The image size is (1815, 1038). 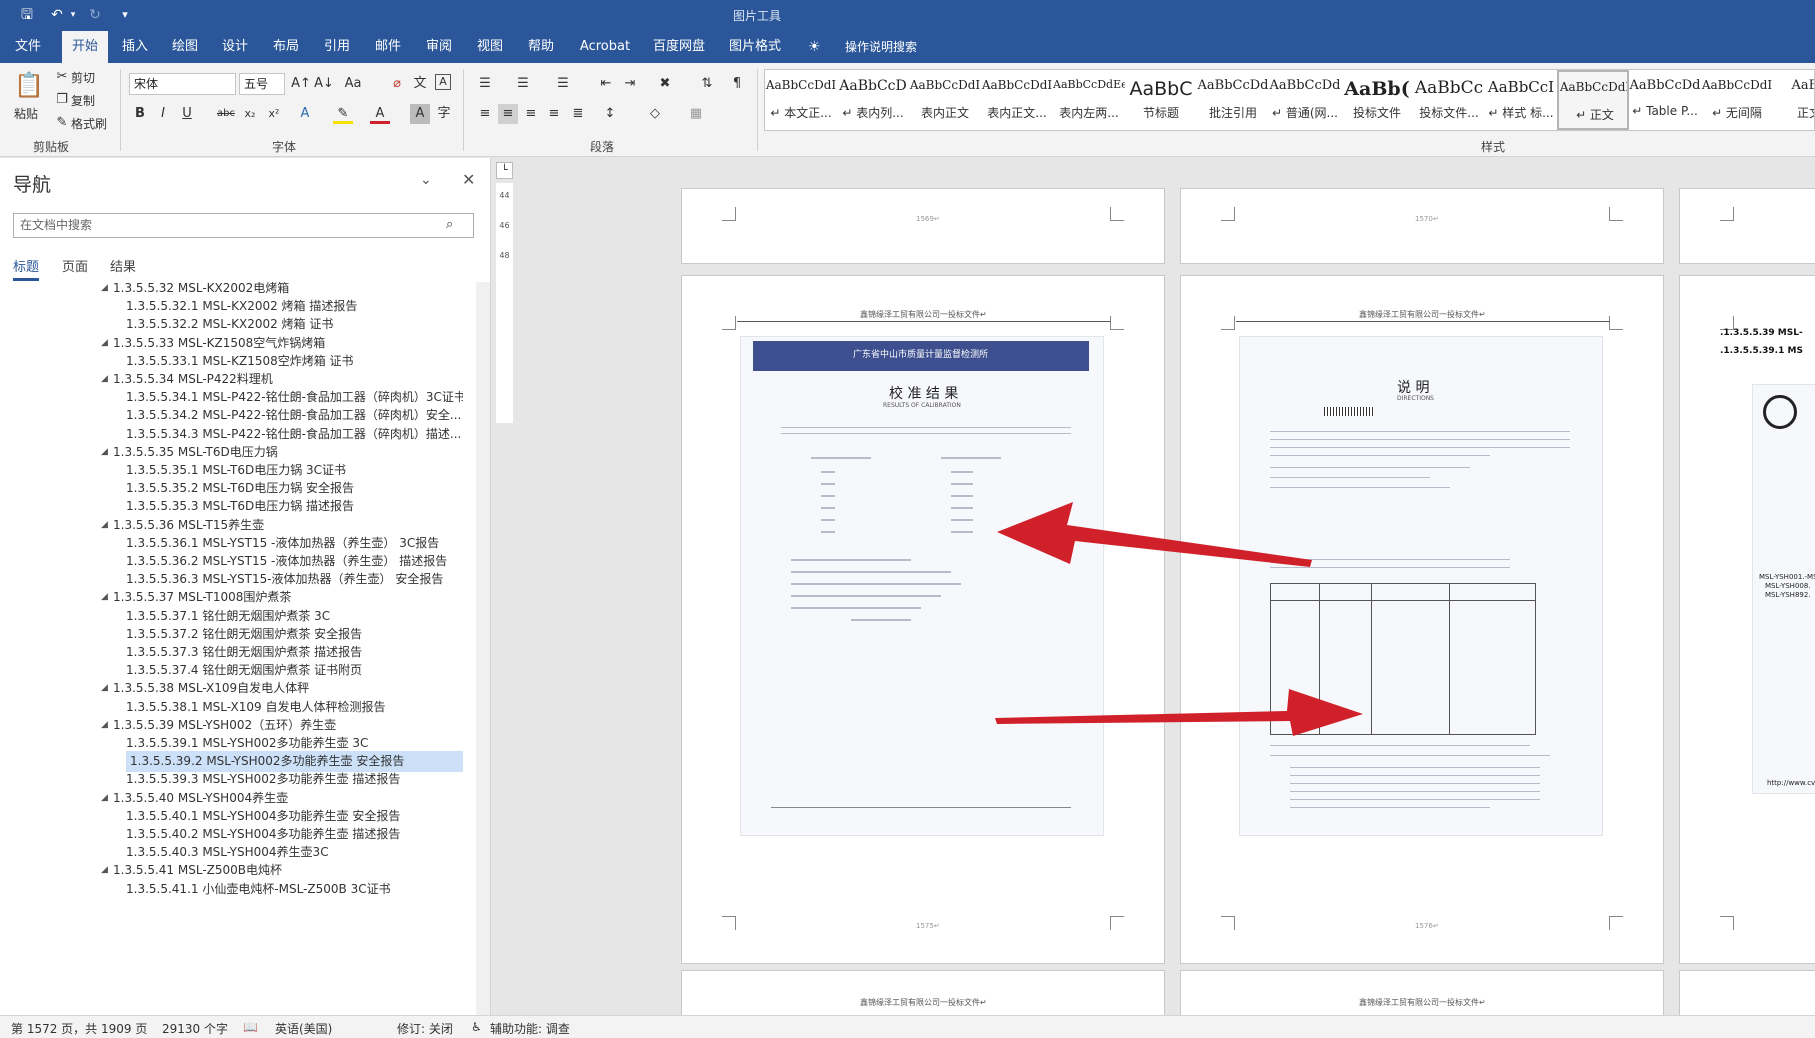 I want to click on track-changes-status: 修订: 关闭, so click(x=425, y=1028).